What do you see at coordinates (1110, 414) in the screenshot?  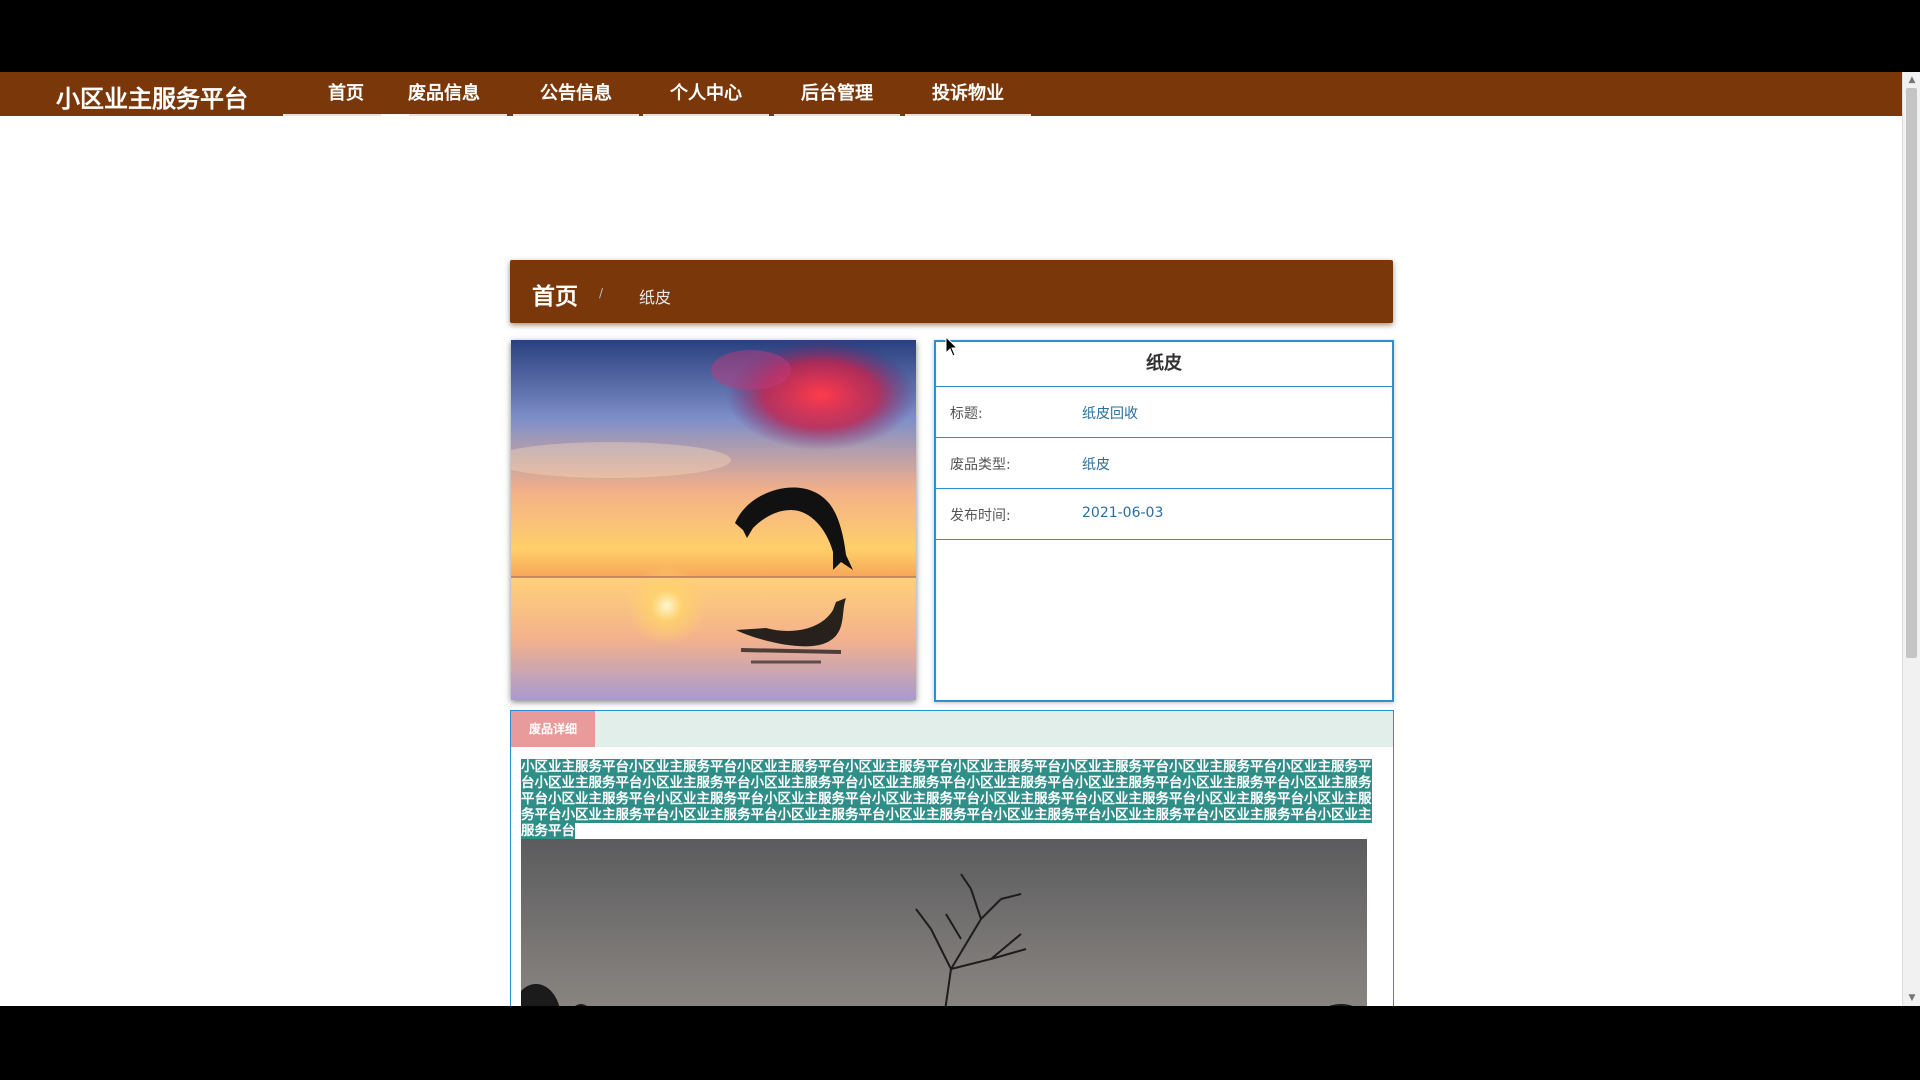 I see `info-value: 纸皮回收` at bounding box center [1110, 414].